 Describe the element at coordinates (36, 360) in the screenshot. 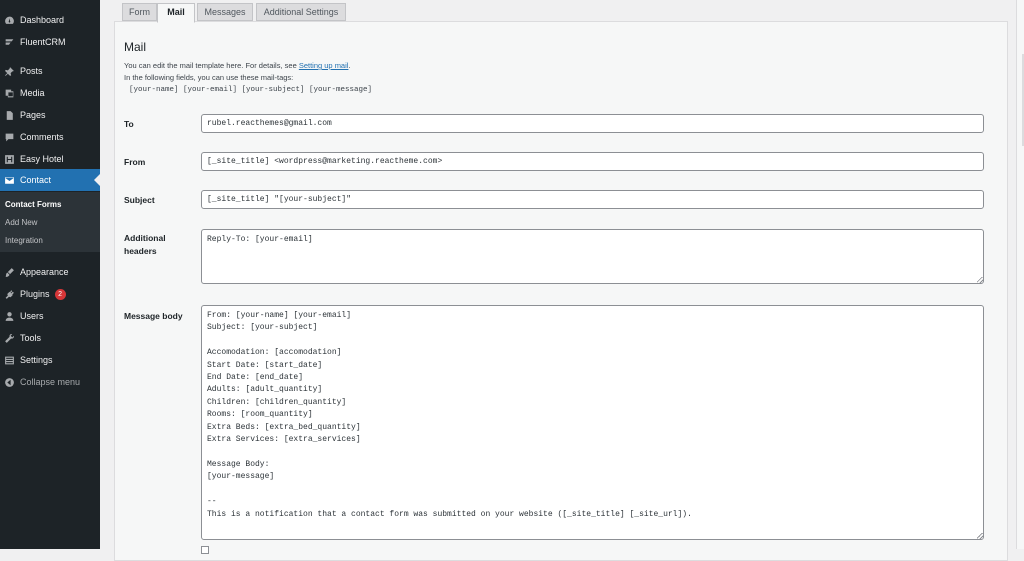

I see `sidebar-item-label: Settings` at that location.